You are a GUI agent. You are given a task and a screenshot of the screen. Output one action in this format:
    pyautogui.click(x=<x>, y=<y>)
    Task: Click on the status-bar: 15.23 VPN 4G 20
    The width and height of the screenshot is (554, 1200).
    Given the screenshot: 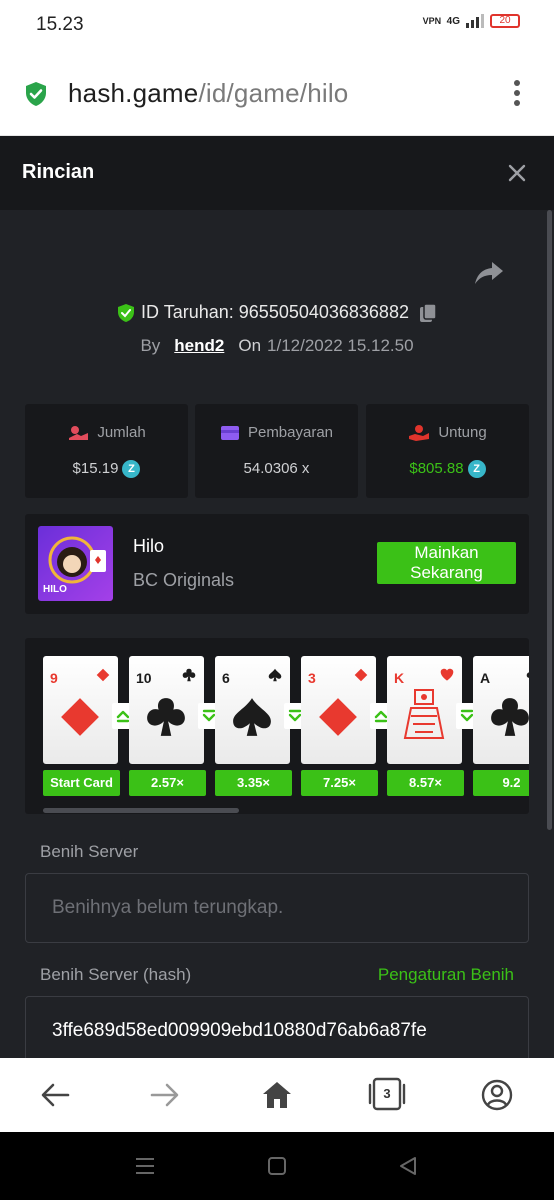 What is the action you would take?
    pyautogui.click(x=277, y=25)
    